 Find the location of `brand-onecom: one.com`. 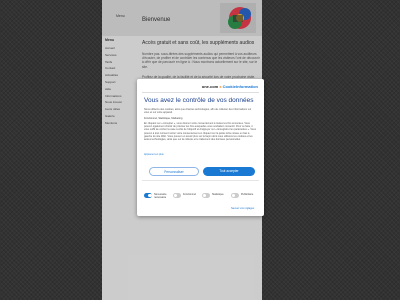

brand-onecom: one.com is located at coordinates (210, 86).